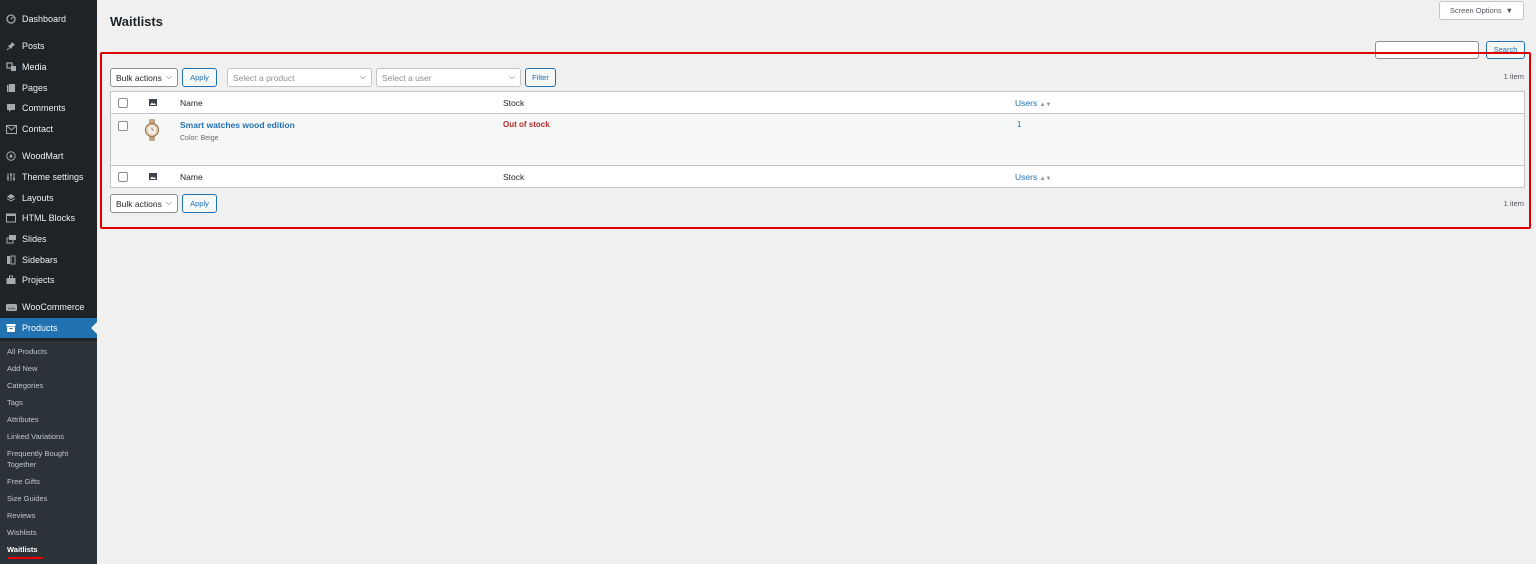  I want to click on submenu-free-gifts: Free Gifts, so click(23, 482).